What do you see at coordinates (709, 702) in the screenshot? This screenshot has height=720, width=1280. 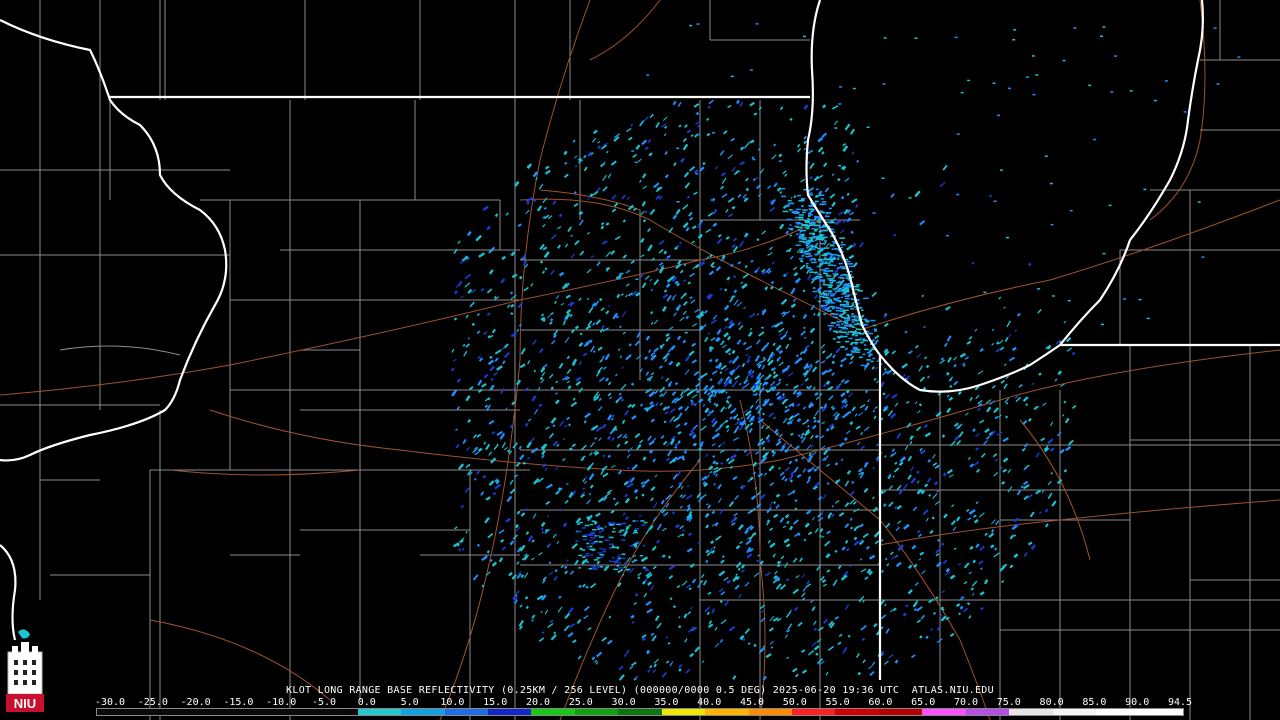 I see `scale-label: 40.0` at bounding box center [709, 702].